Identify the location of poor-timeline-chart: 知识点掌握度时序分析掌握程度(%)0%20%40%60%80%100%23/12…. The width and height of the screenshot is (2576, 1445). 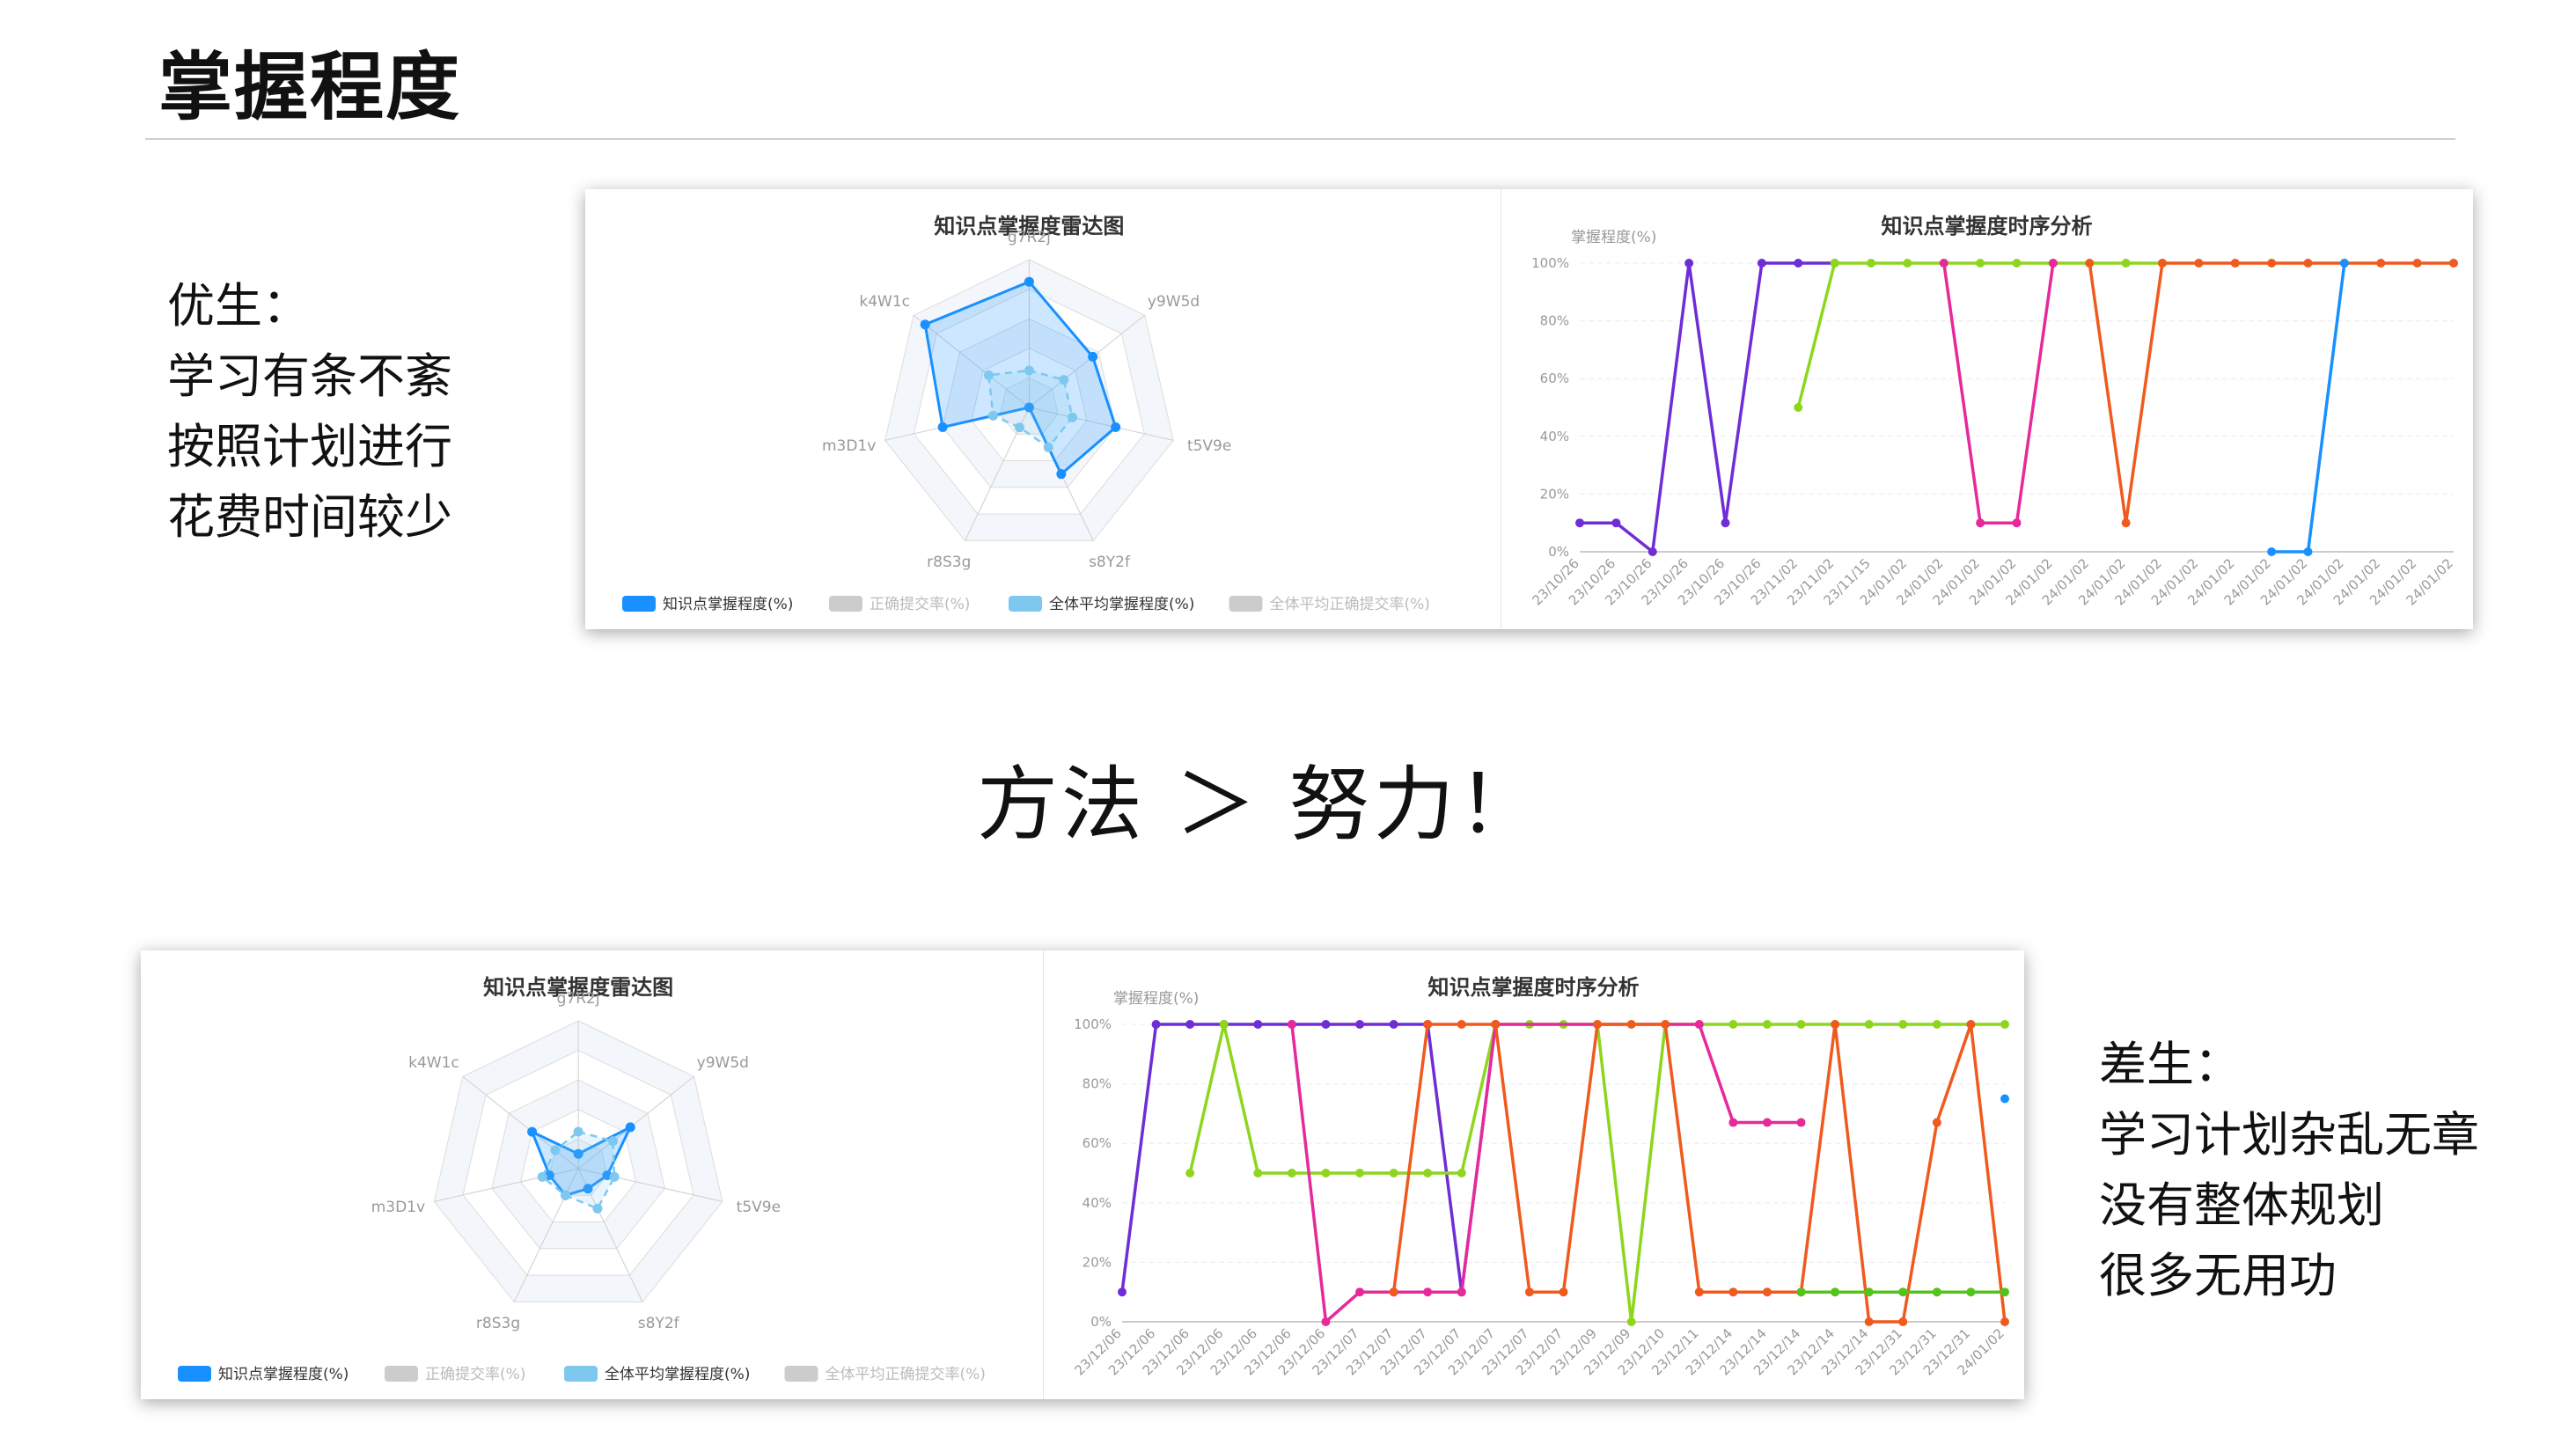
(1540, 1177).